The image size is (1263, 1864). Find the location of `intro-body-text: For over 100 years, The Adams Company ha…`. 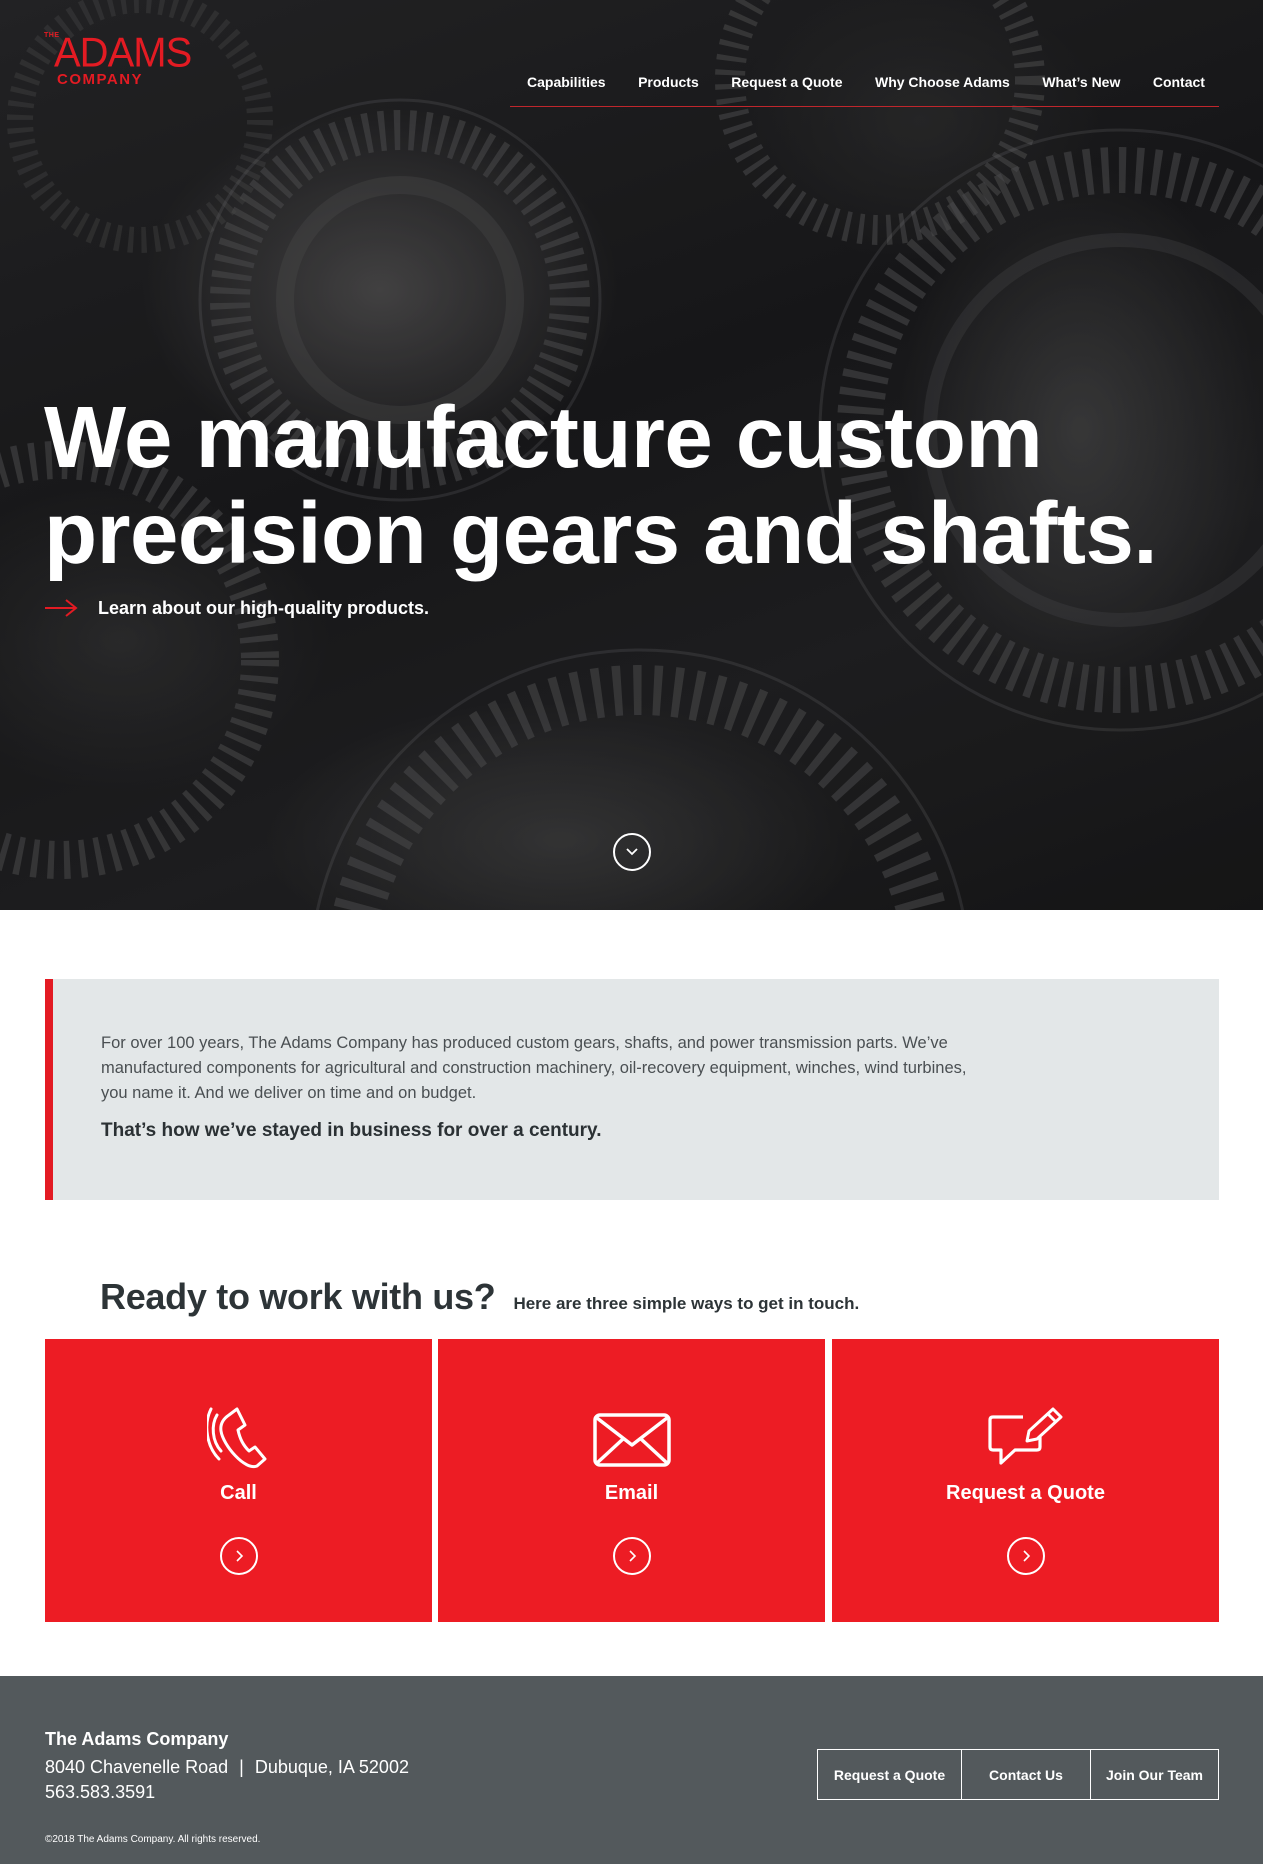

intro-body-text: For over 100 years, The Adams Company ha… is located at coordinates (534, 1068).